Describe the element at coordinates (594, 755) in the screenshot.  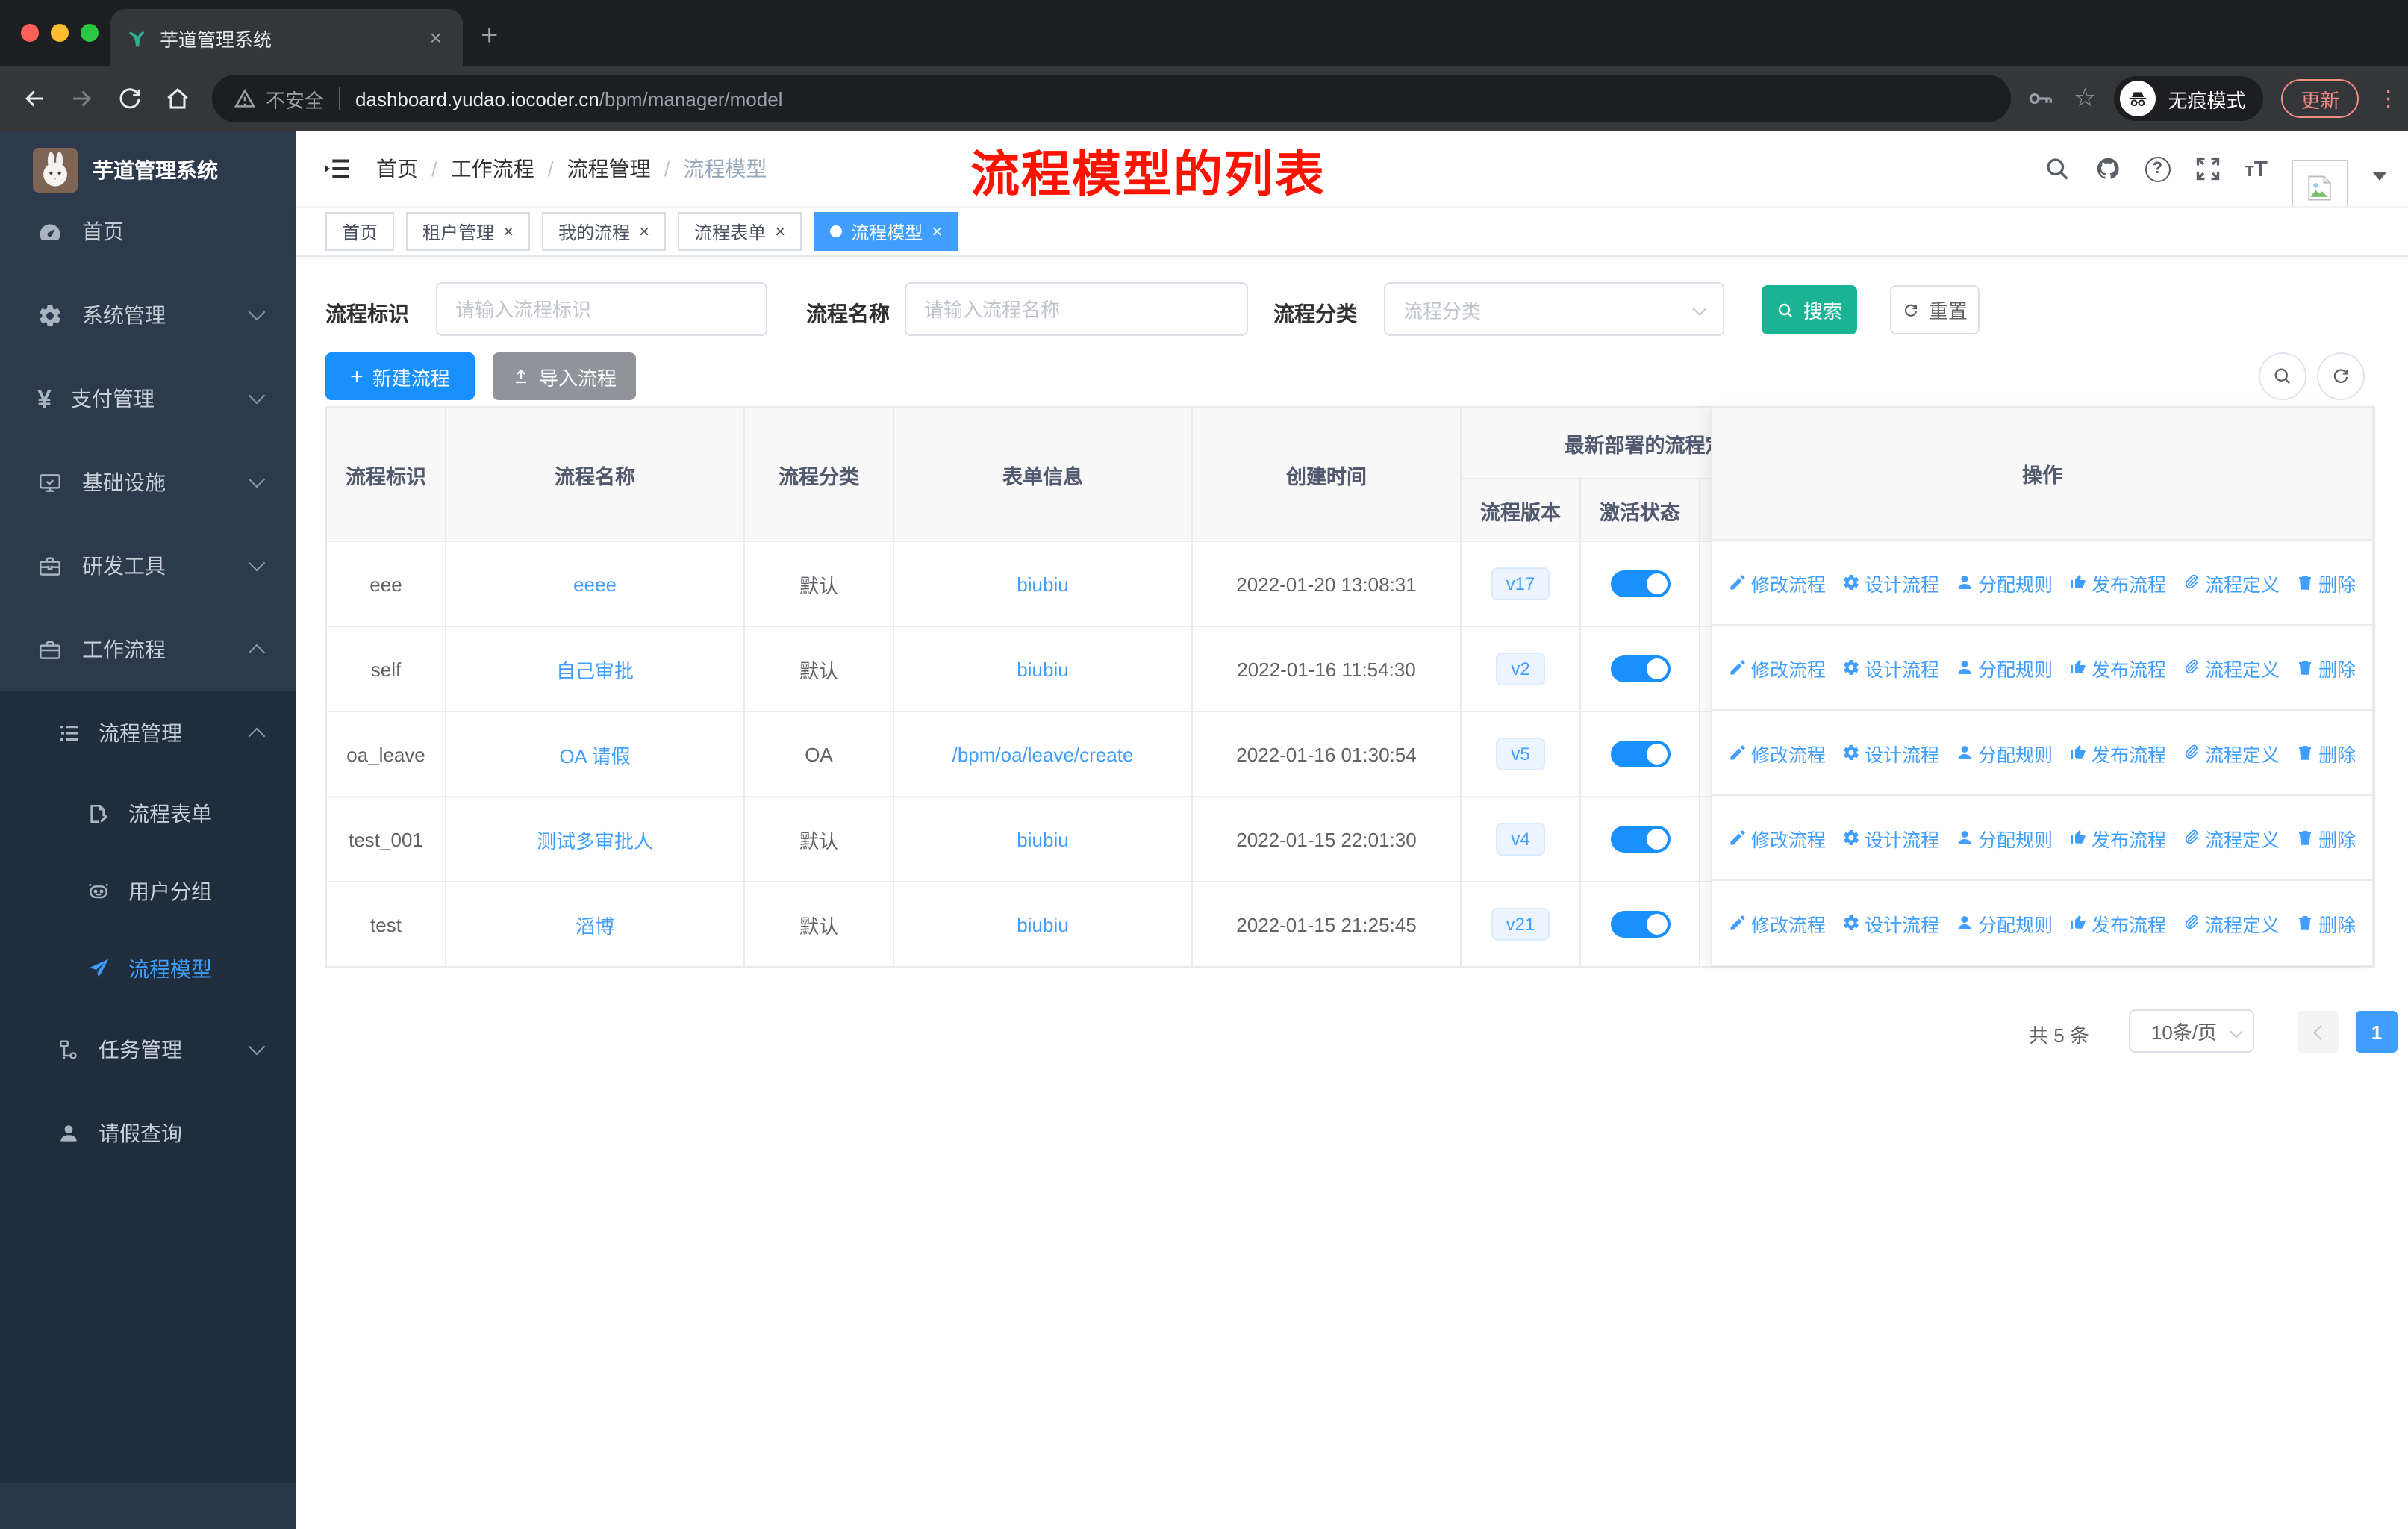
I see `process-name-link: OA 请假` at that location.